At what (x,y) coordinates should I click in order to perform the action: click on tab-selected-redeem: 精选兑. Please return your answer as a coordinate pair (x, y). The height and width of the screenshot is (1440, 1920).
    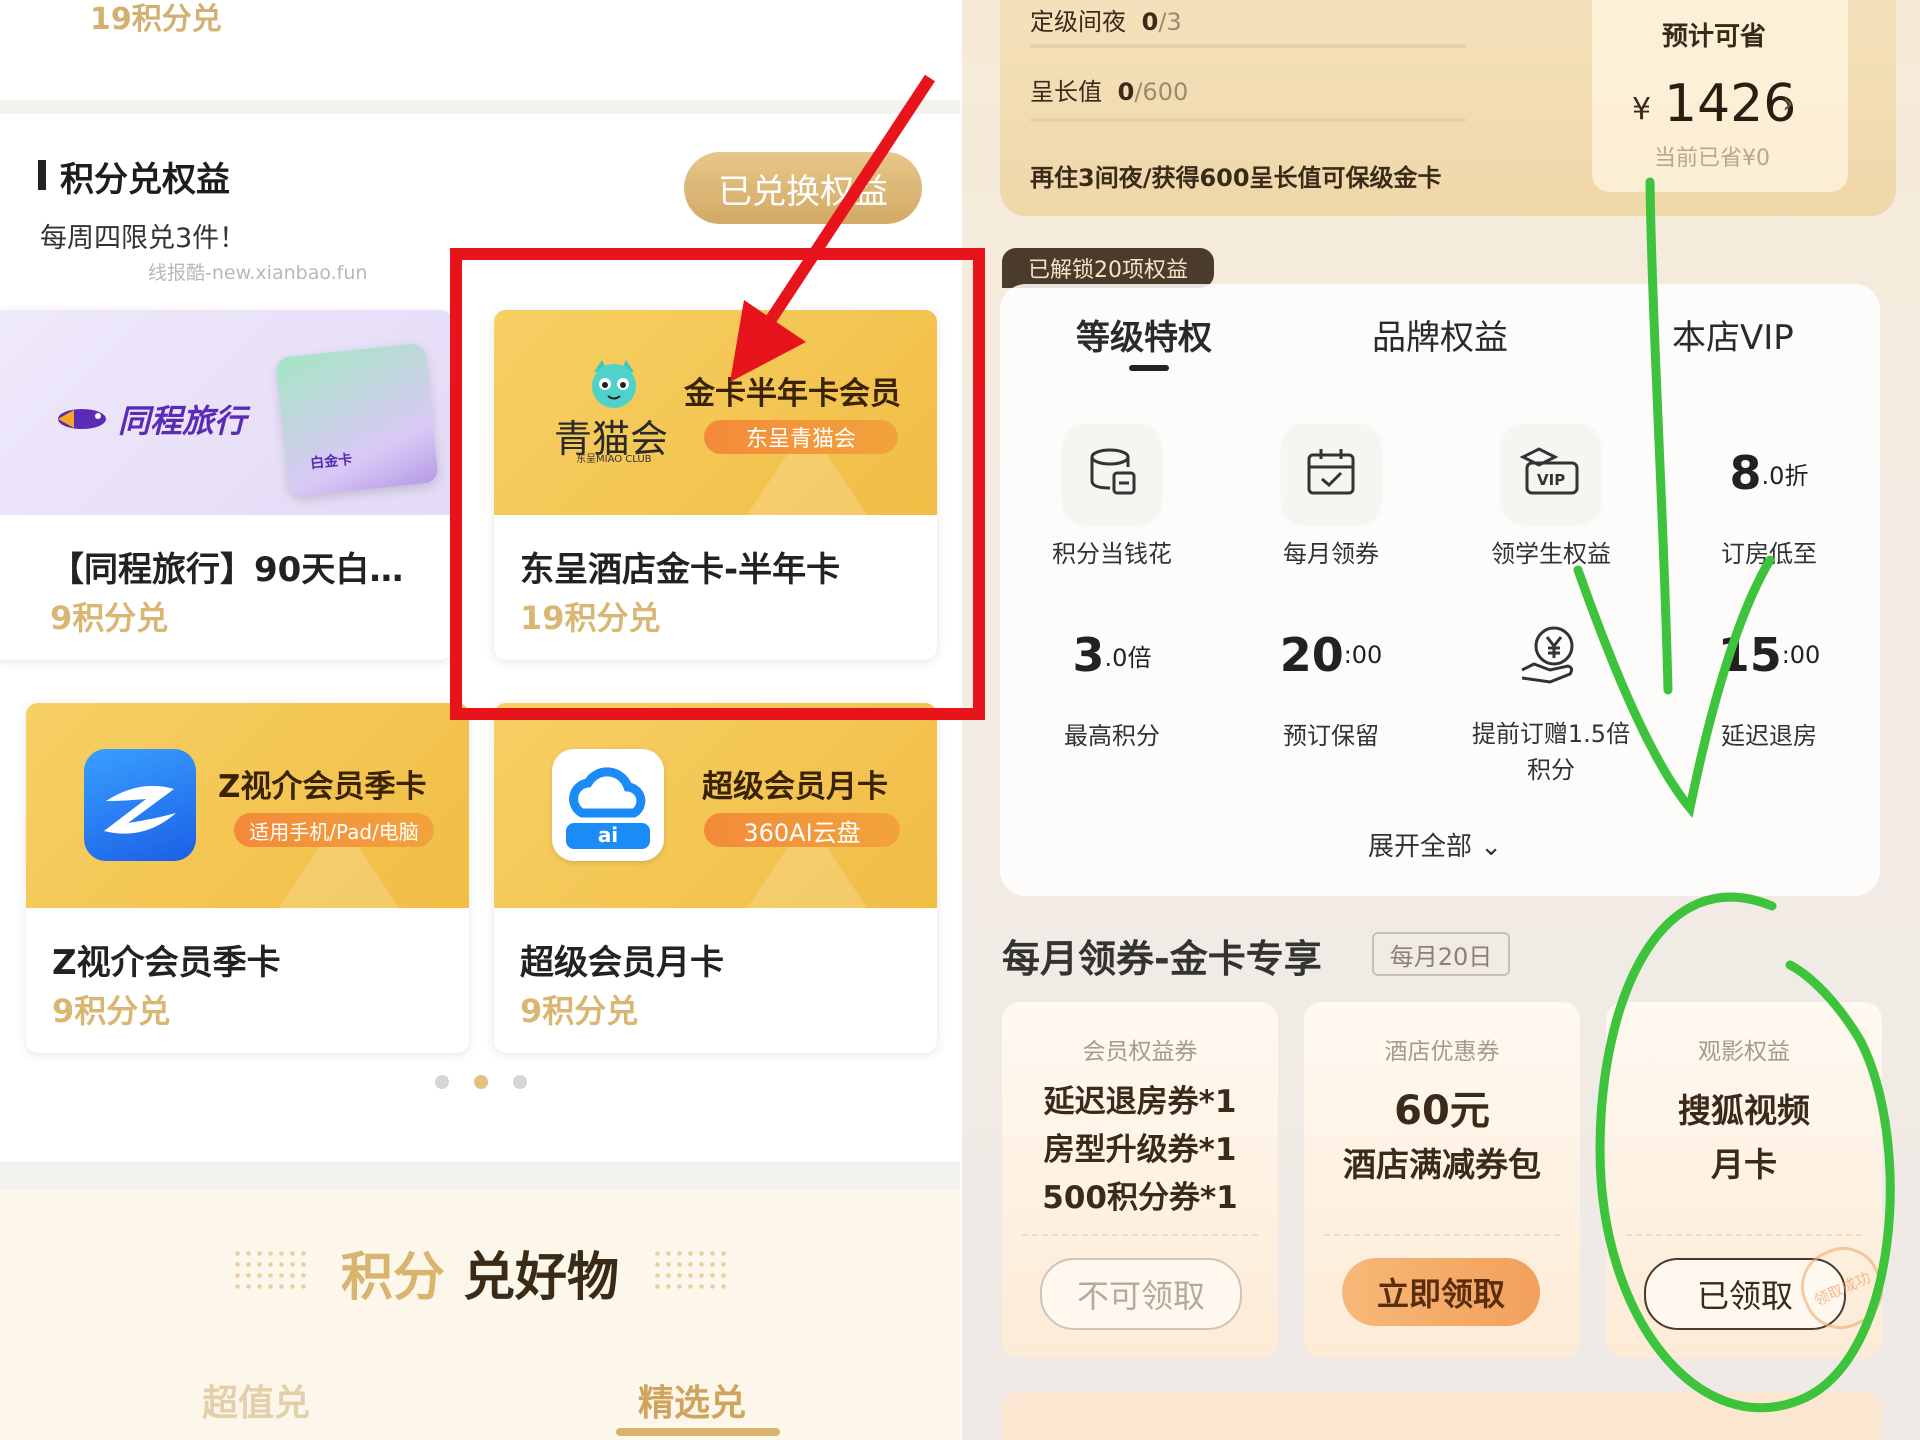
    Looking at the image, I should click on (692, 1400).